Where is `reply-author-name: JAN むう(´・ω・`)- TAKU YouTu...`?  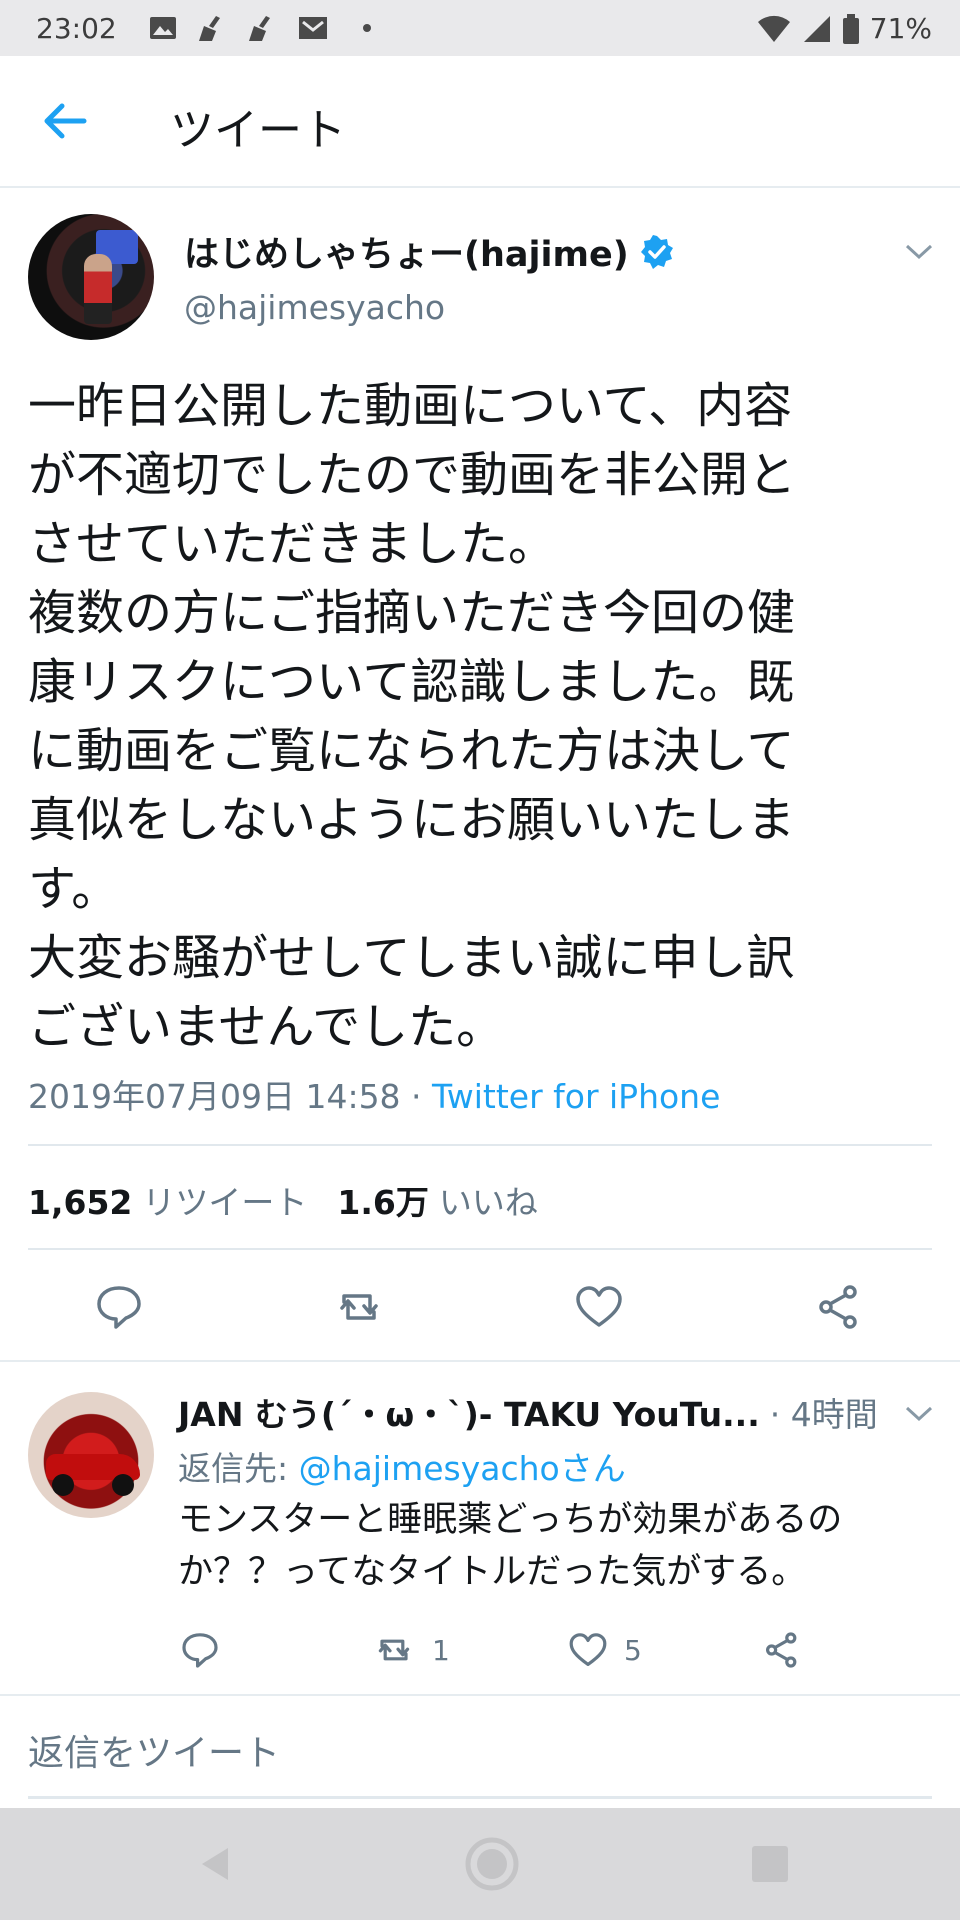 reply-author-name: JAN むう(´・ω・`)- TAKU YouTu... is located at coordinates (469, 1412).